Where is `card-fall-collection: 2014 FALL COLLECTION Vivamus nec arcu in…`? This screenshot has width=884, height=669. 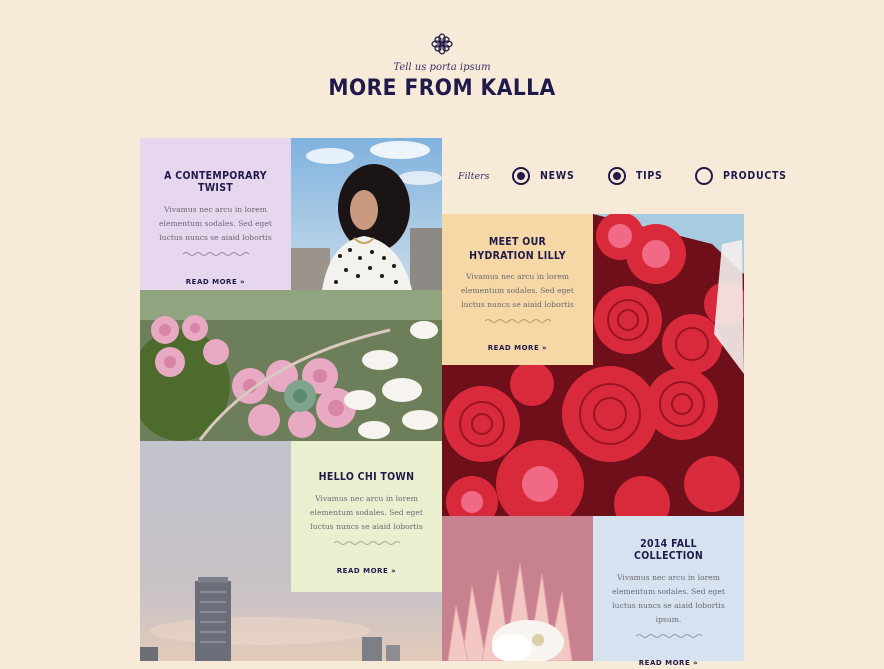 card-fall-collection: 2014 FALL COLLECTION Vivamus nec arcu in… is located at coordinates (668, 591).